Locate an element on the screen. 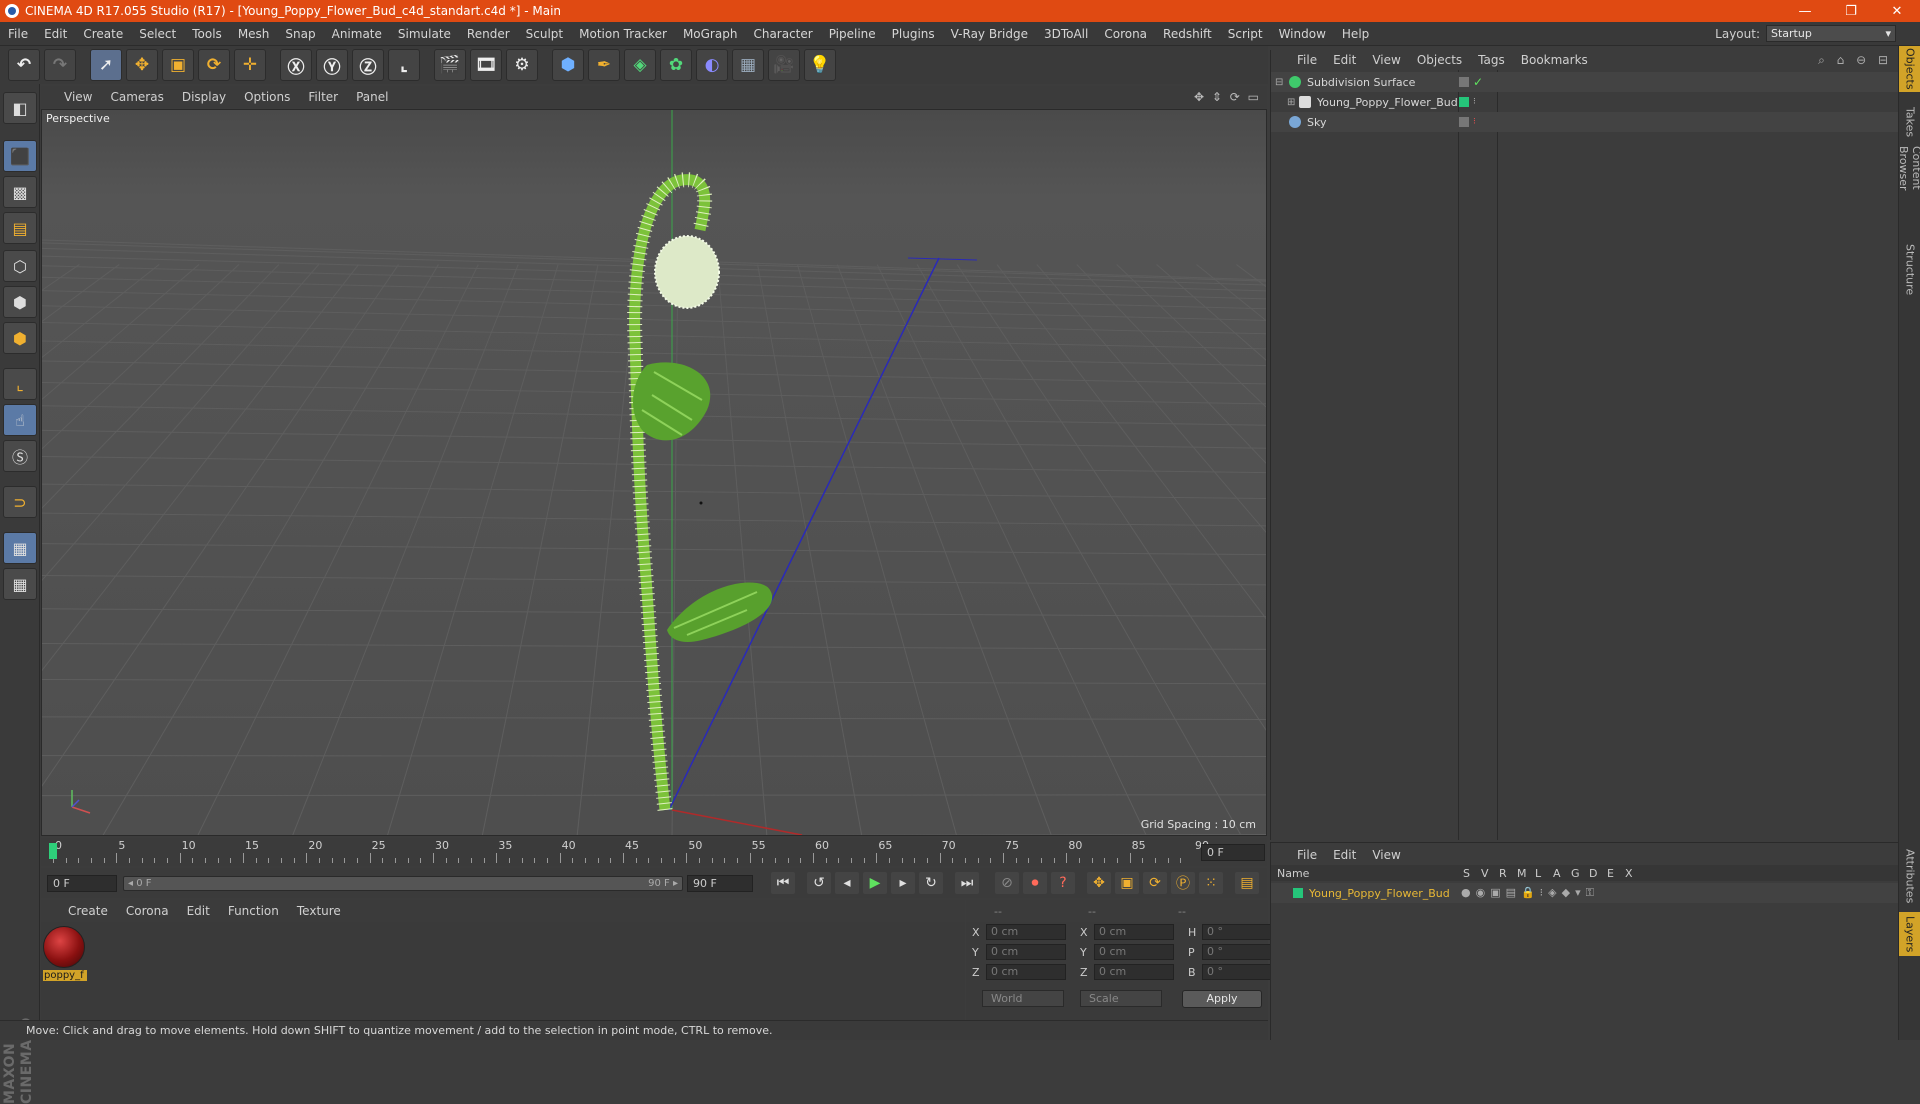 Image resolution: width=1920 pixels, height=1104 pixels. tweak-mode-button: ☝ is located at coordinates (20, 420).